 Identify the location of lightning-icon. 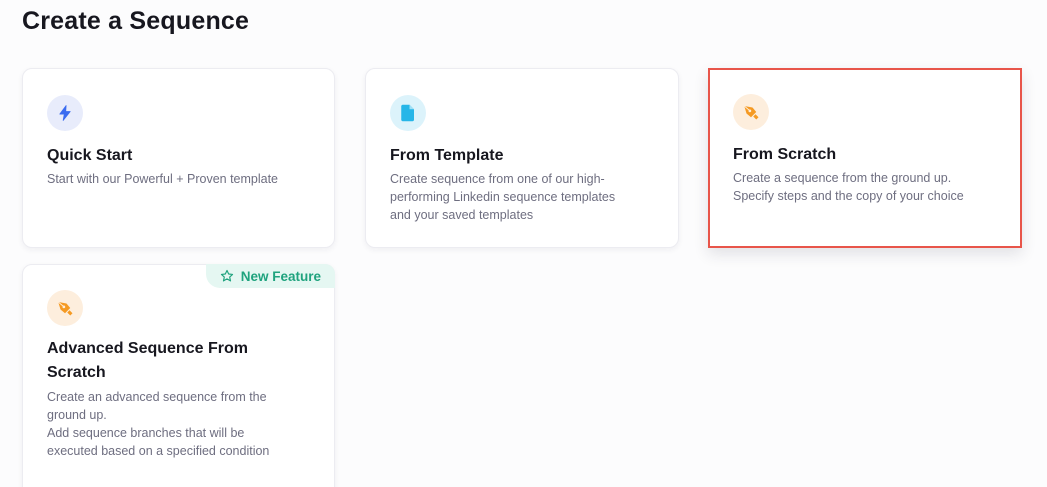
(65, 113).